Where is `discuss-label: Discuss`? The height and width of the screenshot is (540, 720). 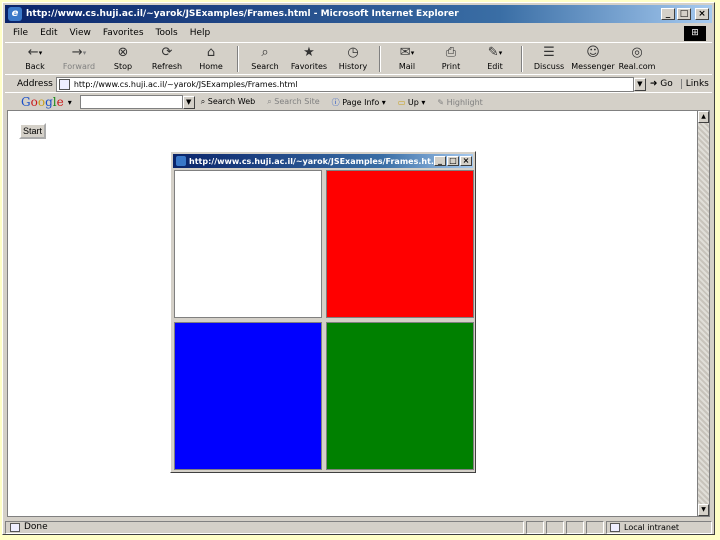 discuss-label: Discuss is located at coordinates (549, 66).